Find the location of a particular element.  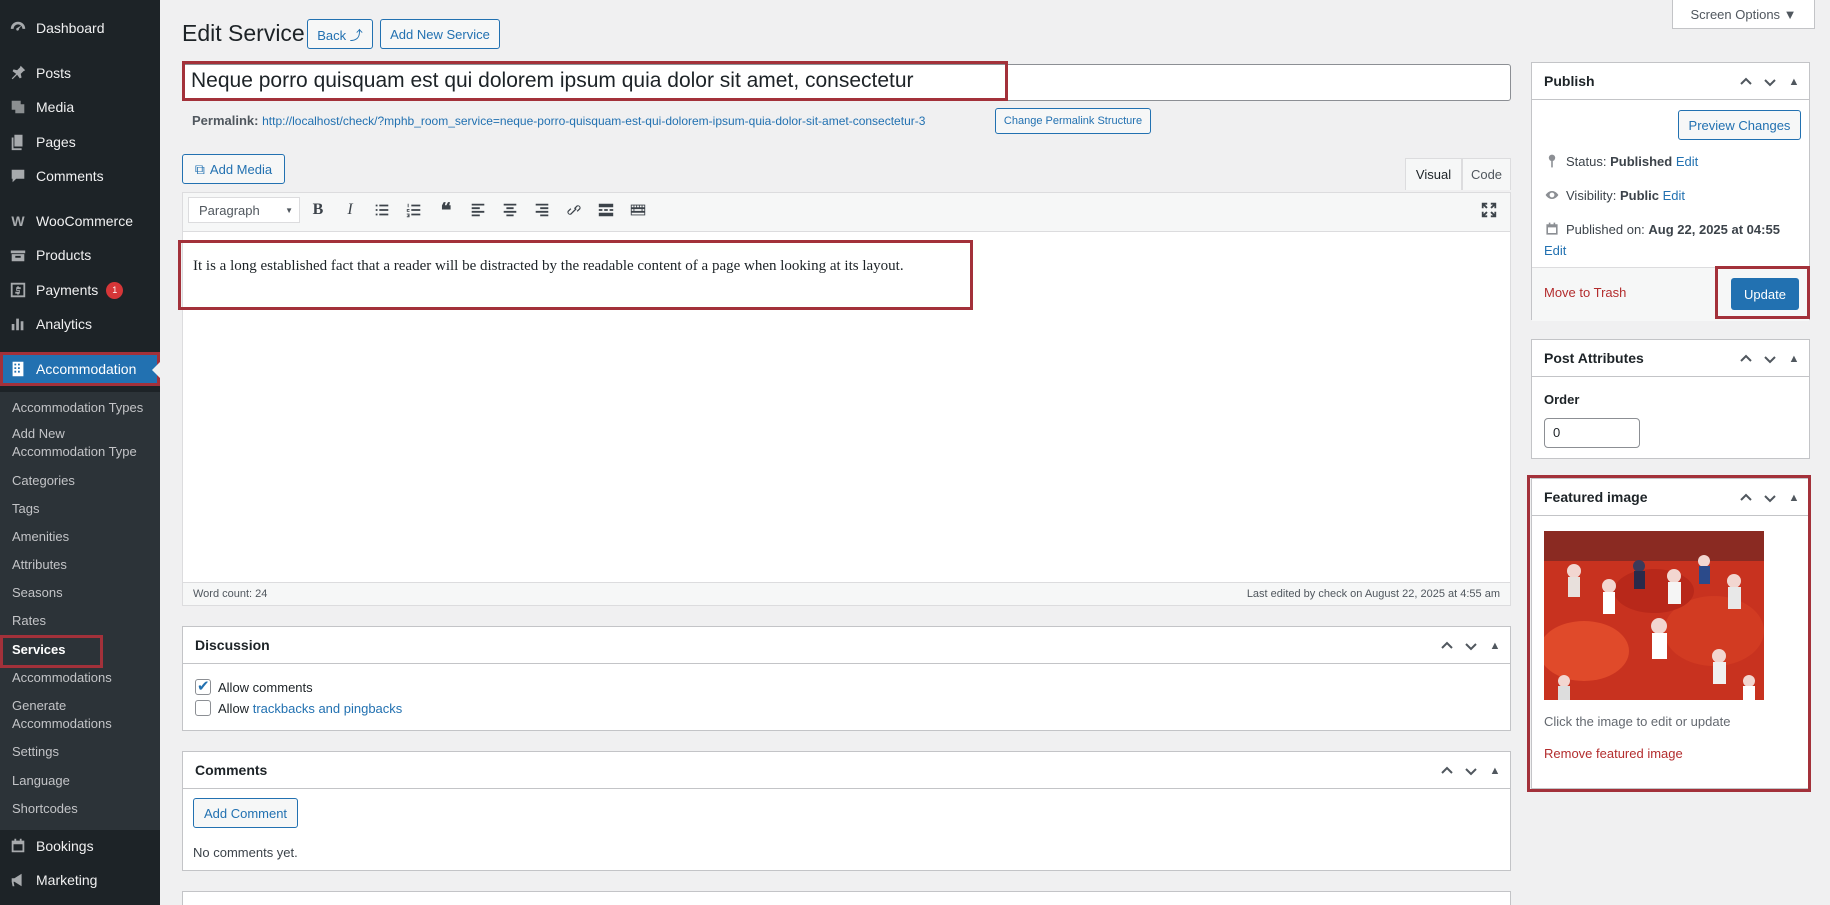

add-new-service-button: Add New Service is located at coordinates (440, 34).